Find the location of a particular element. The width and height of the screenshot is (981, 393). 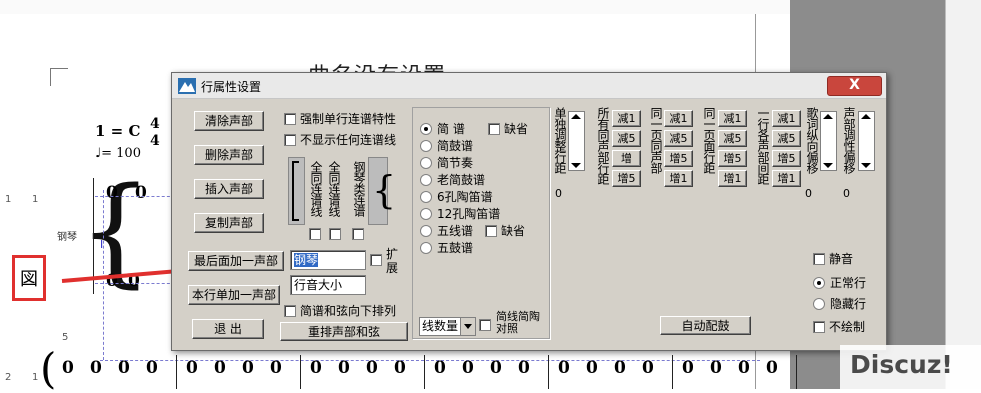

expand-checkbox is located at coordinates (378, 260).